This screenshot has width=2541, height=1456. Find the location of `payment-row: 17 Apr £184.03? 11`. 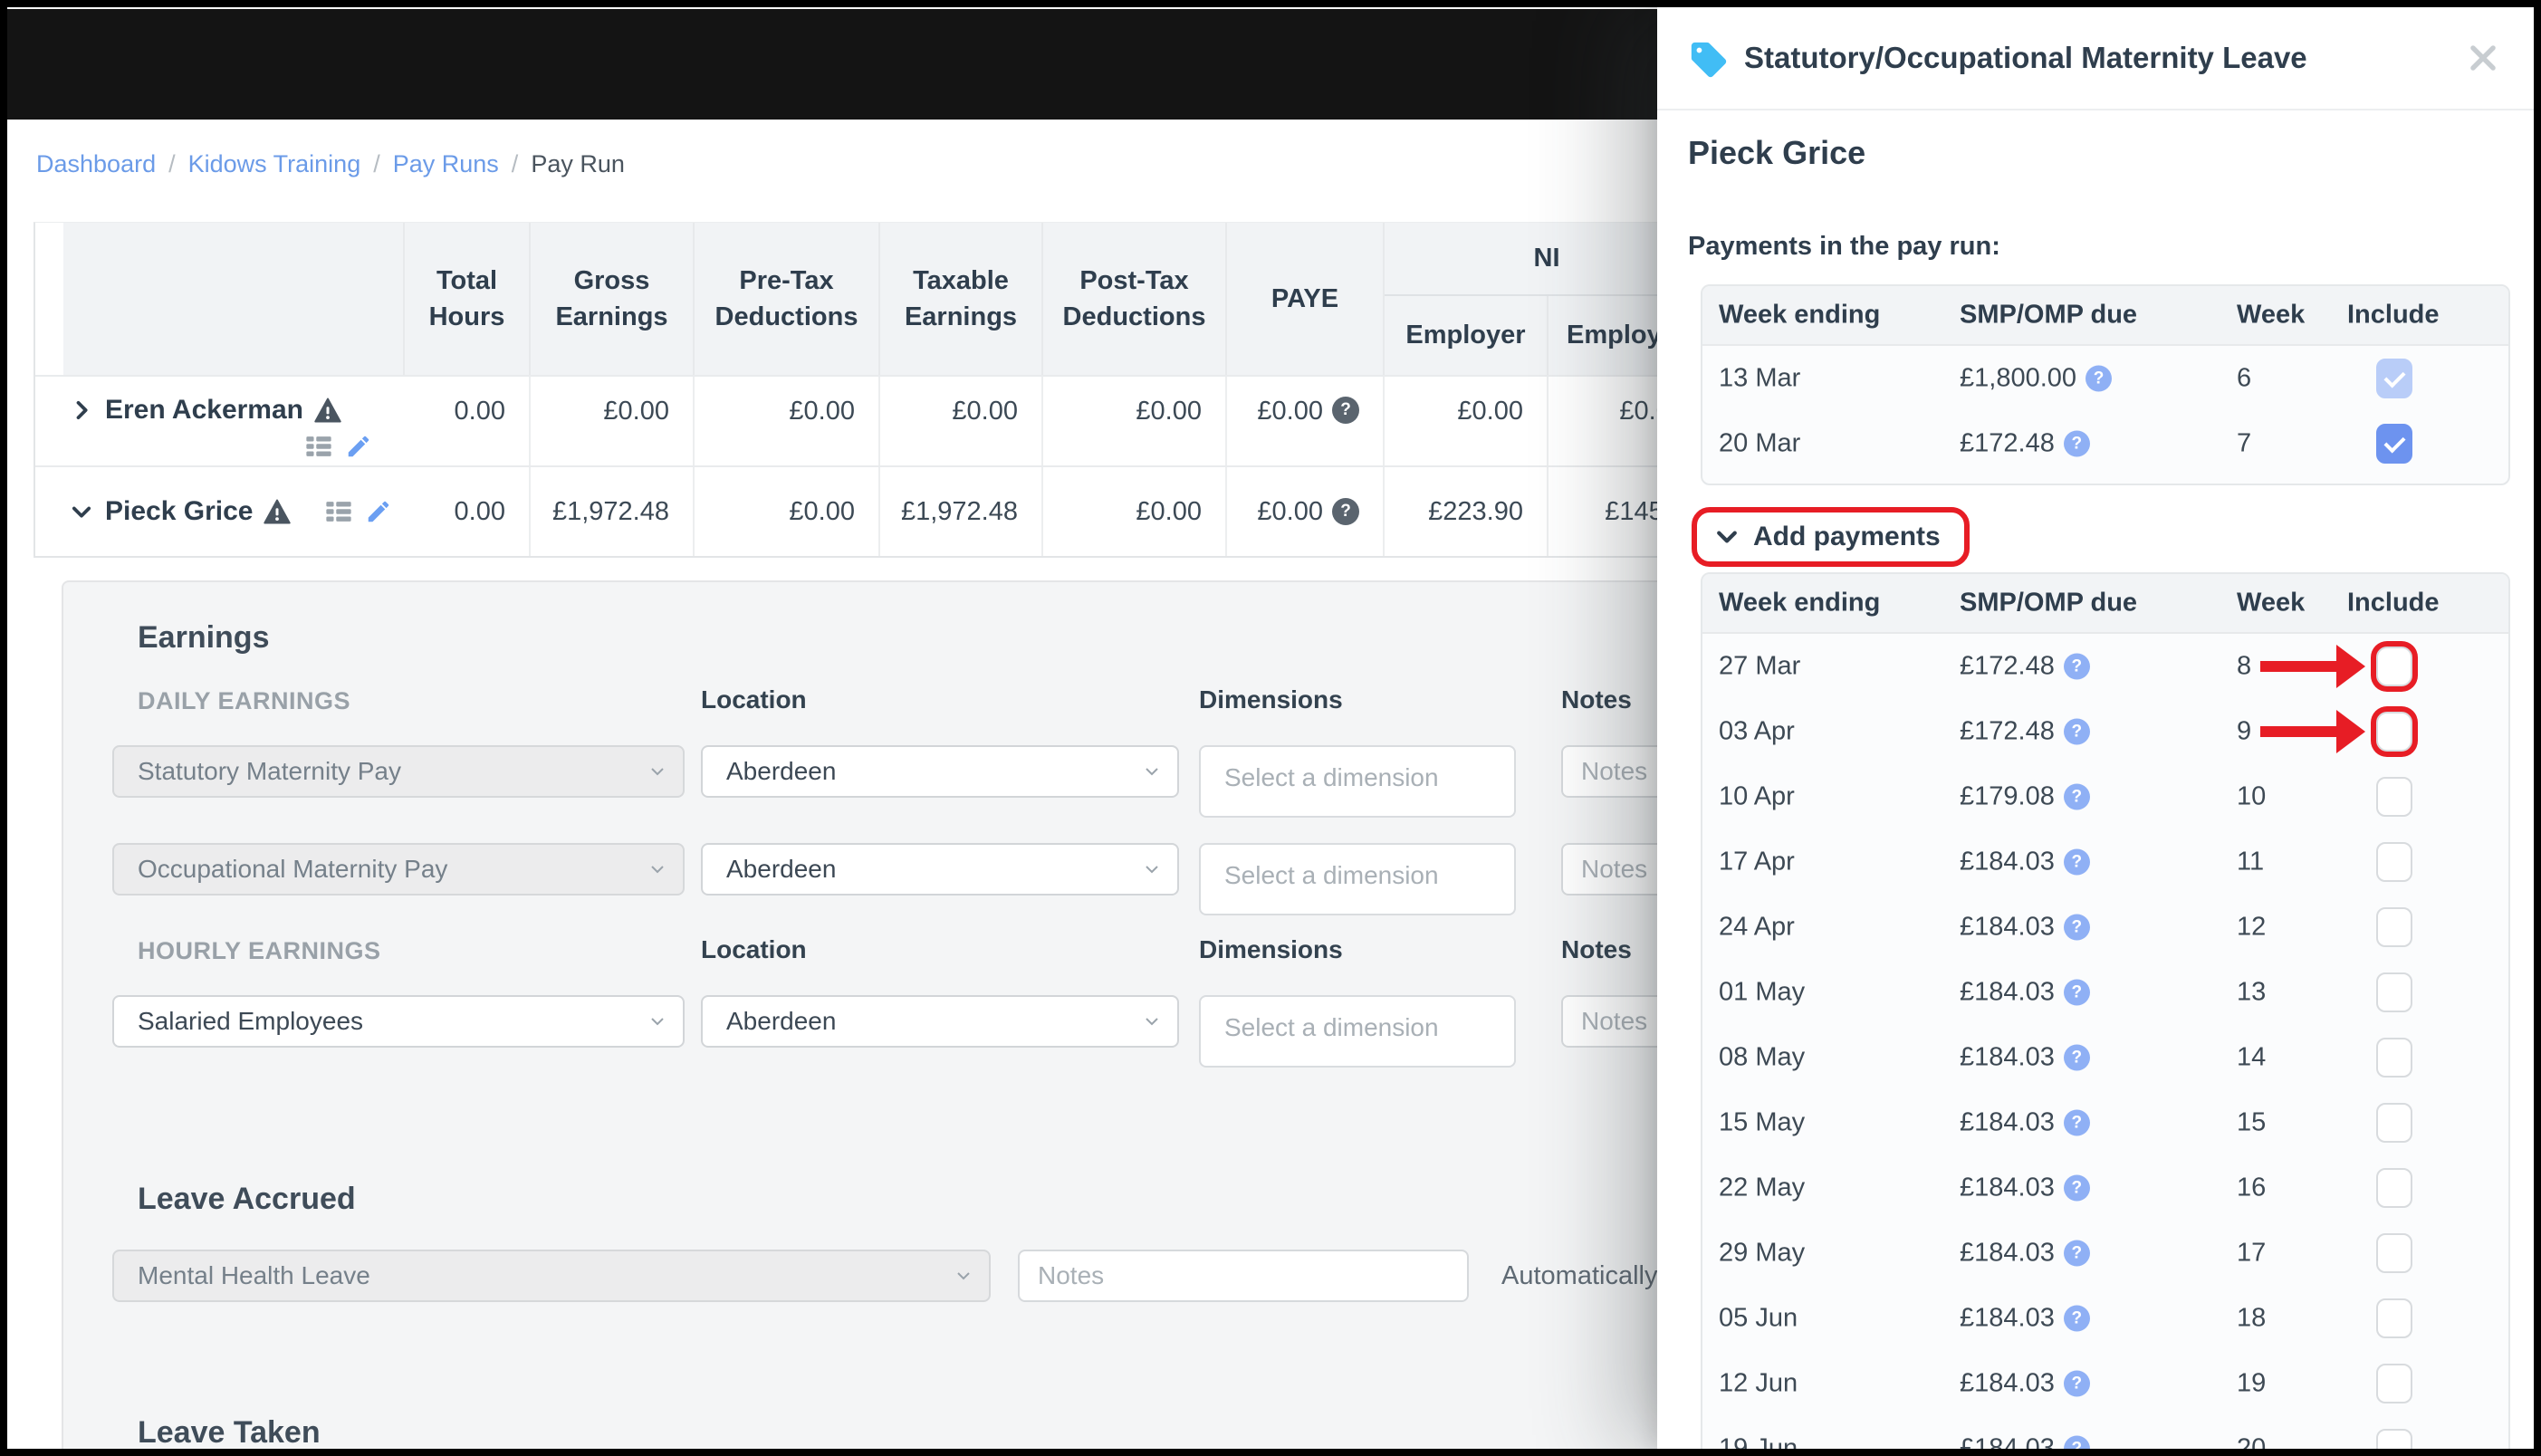

payment-row: 17 Apr £184.03? 11 is located at coordinates (2105, 862).